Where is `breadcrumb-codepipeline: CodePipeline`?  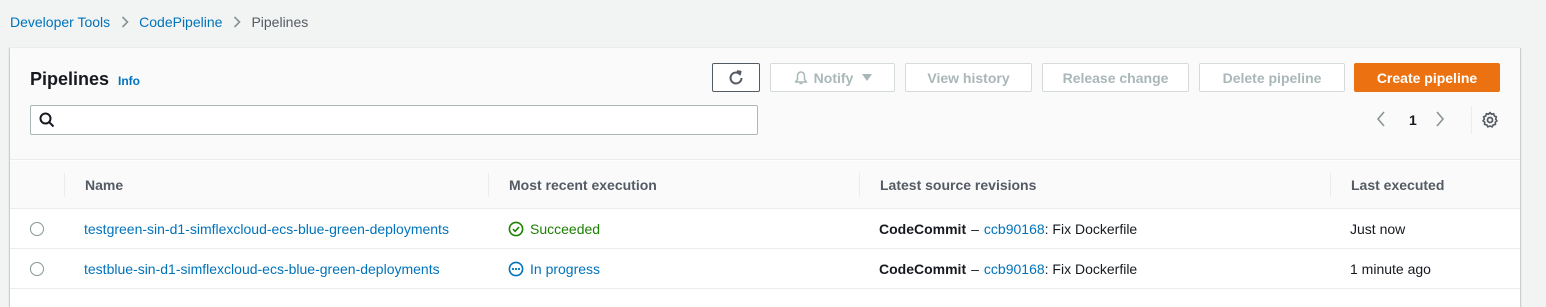 breadcrumb-codepipeline: CodePipeline is located at coordinates (180, 22).